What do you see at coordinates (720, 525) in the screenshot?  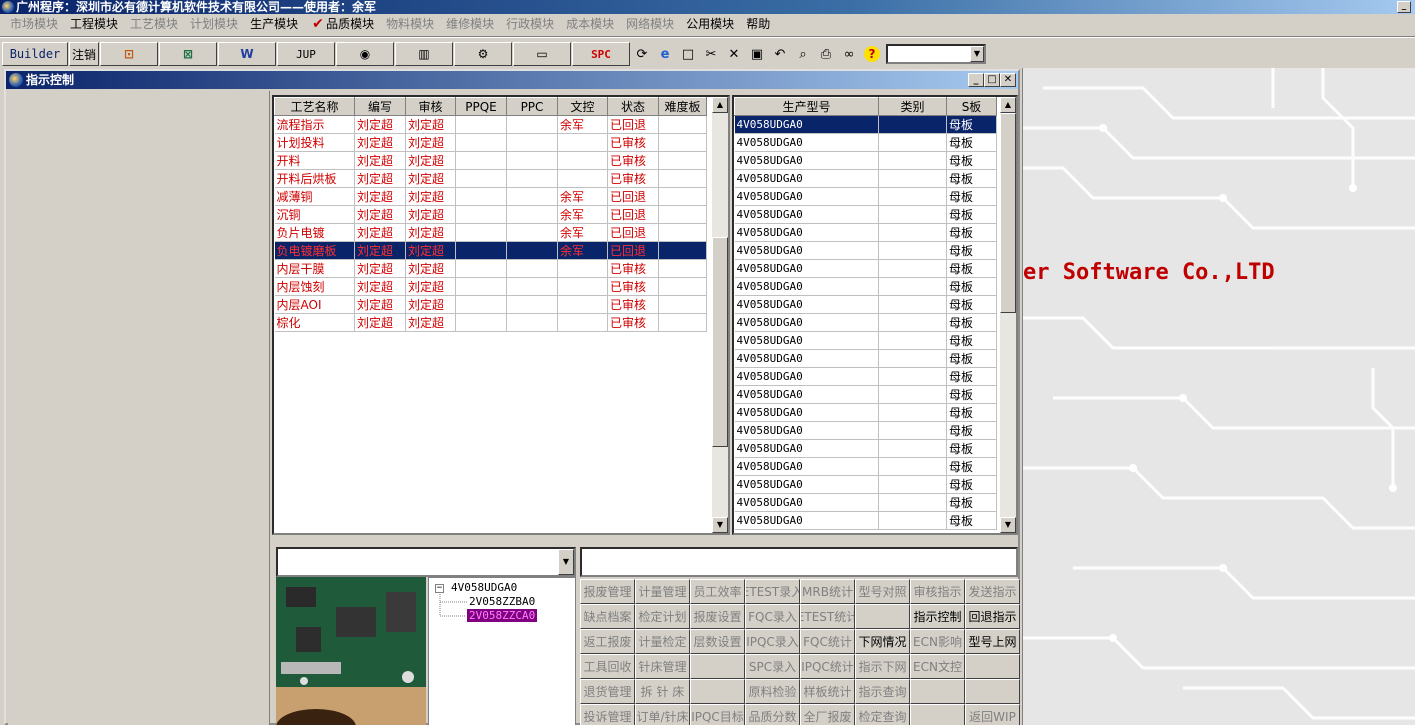 I see `scroll-down-icon: ▼` at bounding box center [720, 525].